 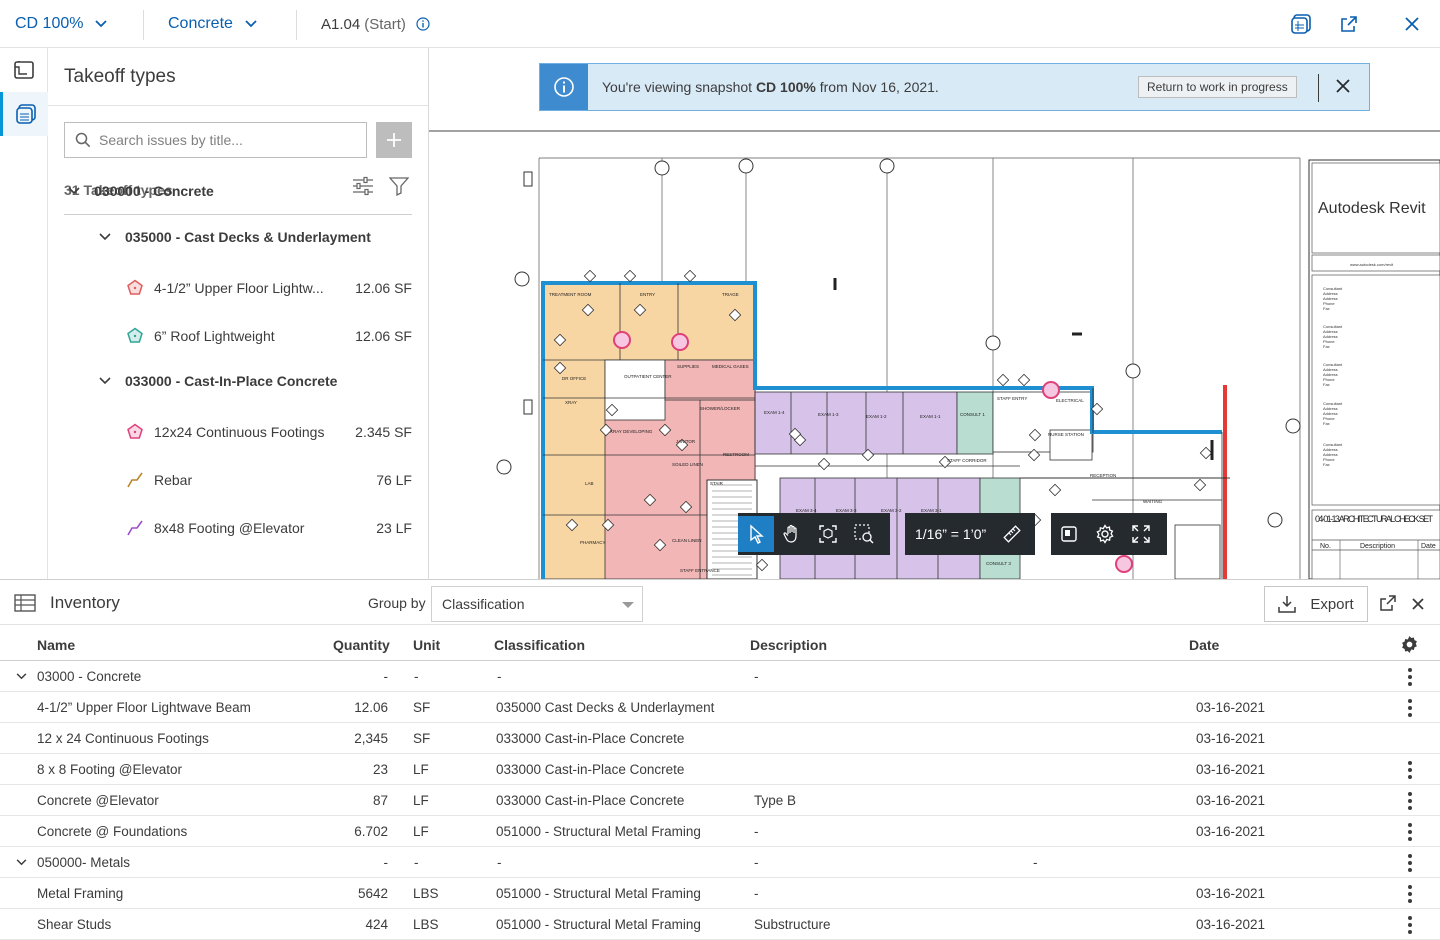 I want to click on takeoff-type-item: 12x24 Continuous Footings 2.345 SF, so click(x=269, y=432).